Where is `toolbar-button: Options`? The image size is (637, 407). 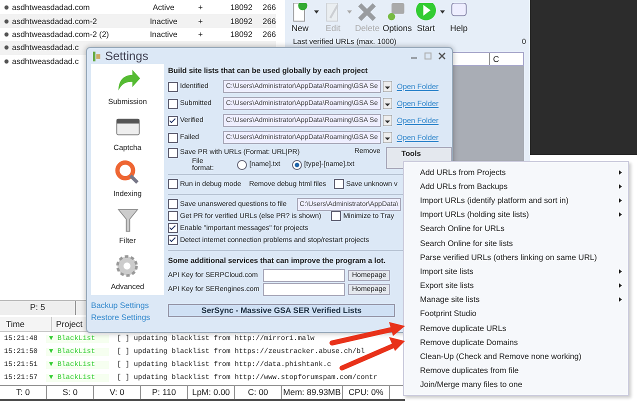
toolbar-button: Options is located at coordinates (397, 19).